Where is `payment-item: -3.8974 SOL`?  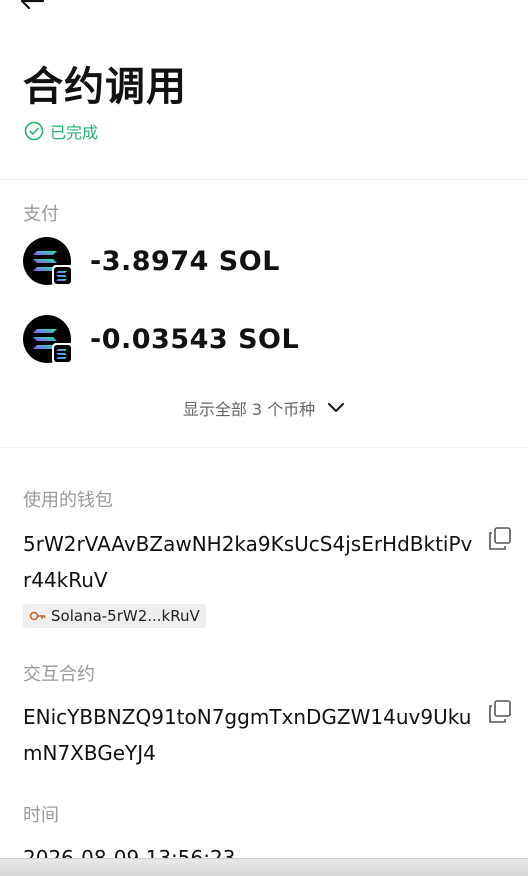 payment-item: -3.8974 SOL is located at coordinates (151, 261).